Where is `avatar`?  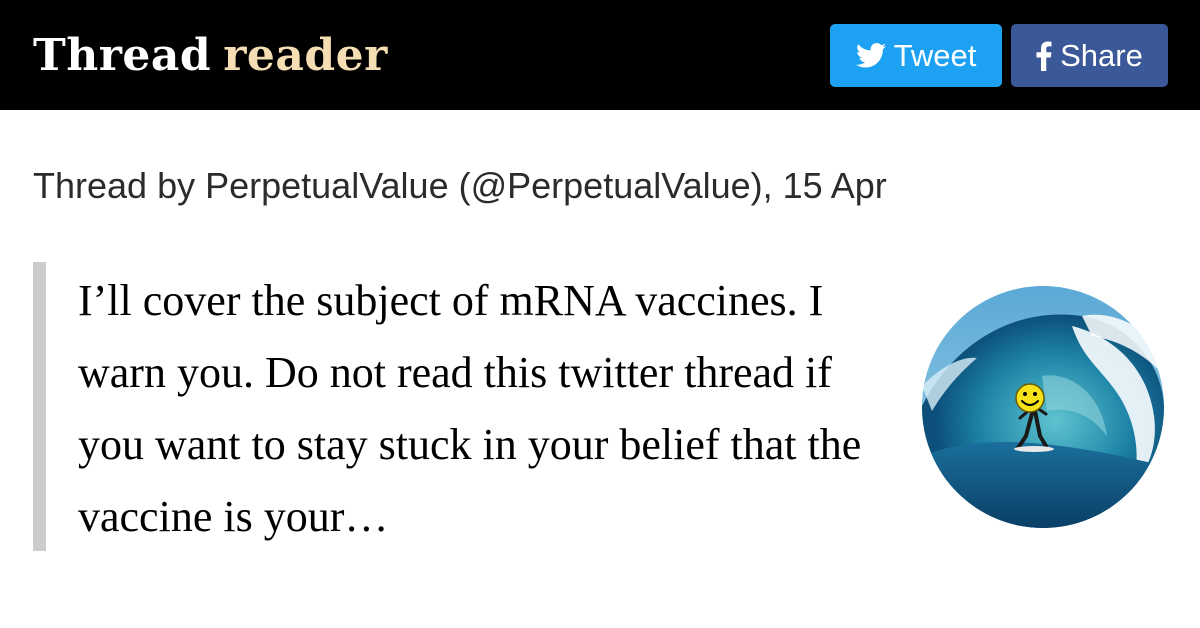
avatar is located at coordinates (1043, 407).